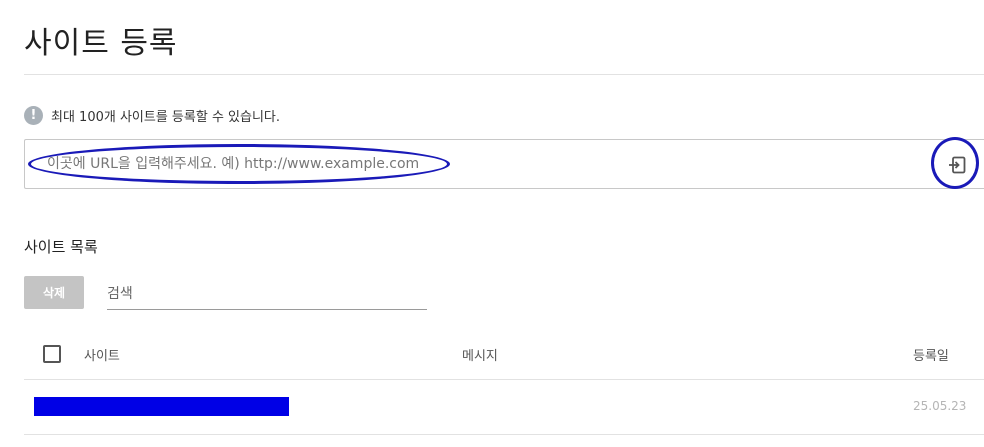 The height and width of the screenshot is (447, 984). Describe the element at coordinates (33, 115) in the screenshot. I see `info-icon: !` at that location.